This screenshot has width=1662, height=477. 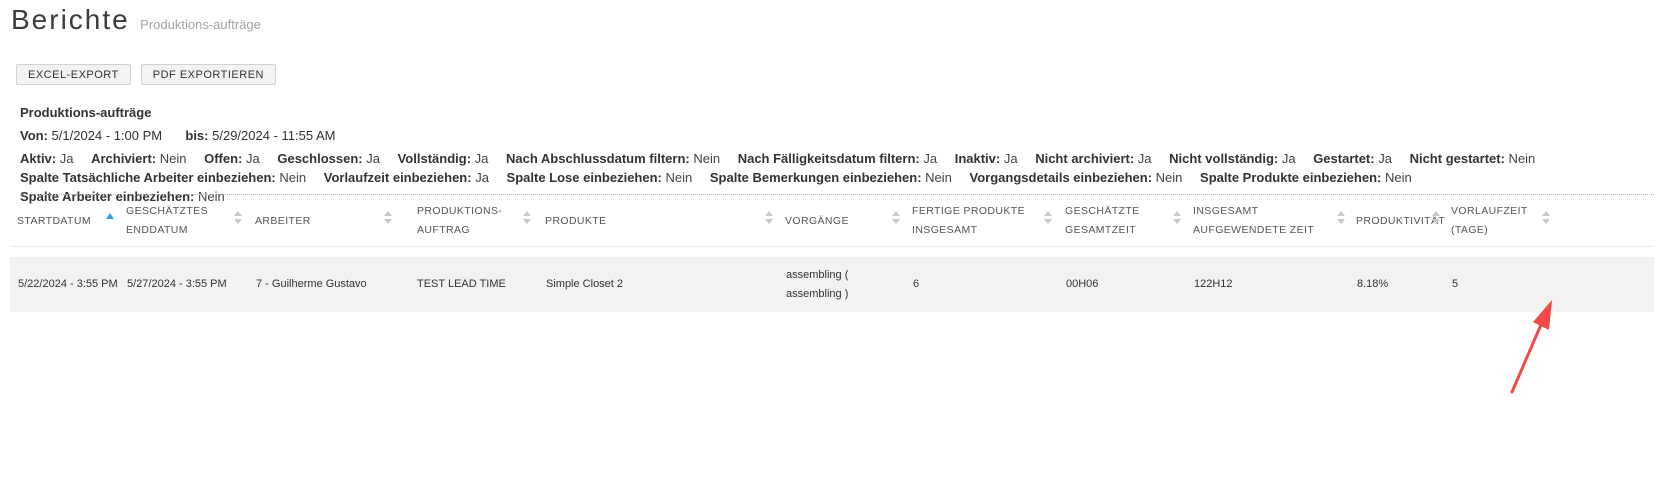 I want to click on filter-item: Inaktiv: Ja, so click(x=986, y=158).